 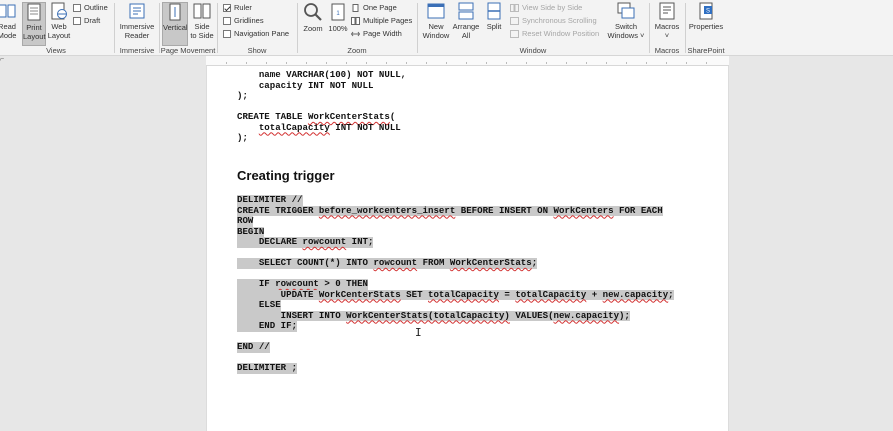 What do you see at coordinates (638, 210) in the screenshot?
I see `code-text: FOR EACH` at bounding box center [638, 210].